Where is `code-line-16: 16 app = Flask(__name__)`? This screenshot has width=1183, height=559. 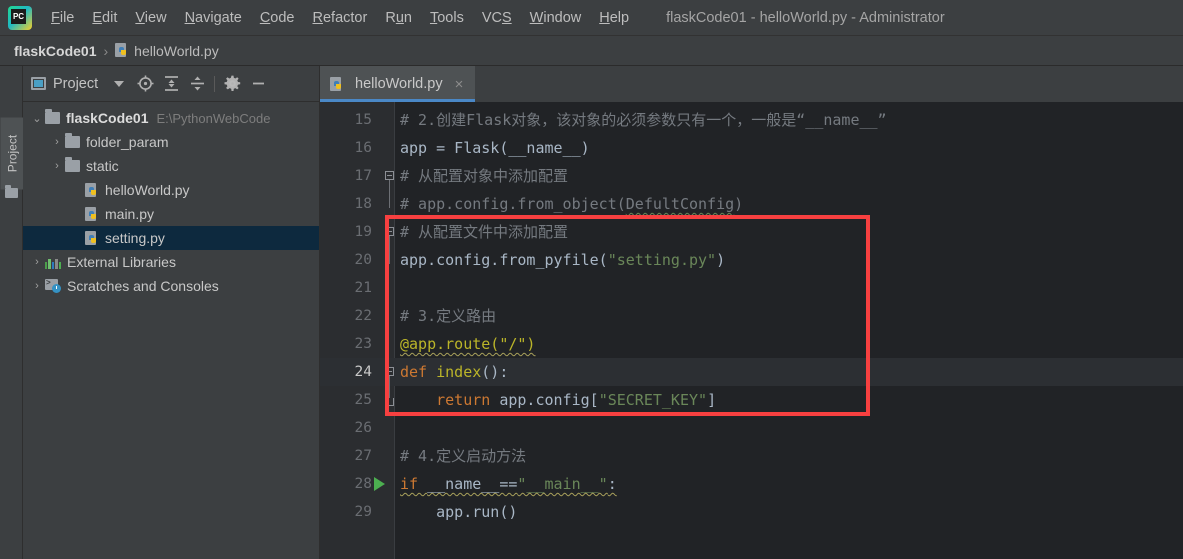 code-line-16: 16 app = Flask(__name__) is located at coordinates (751, 148).